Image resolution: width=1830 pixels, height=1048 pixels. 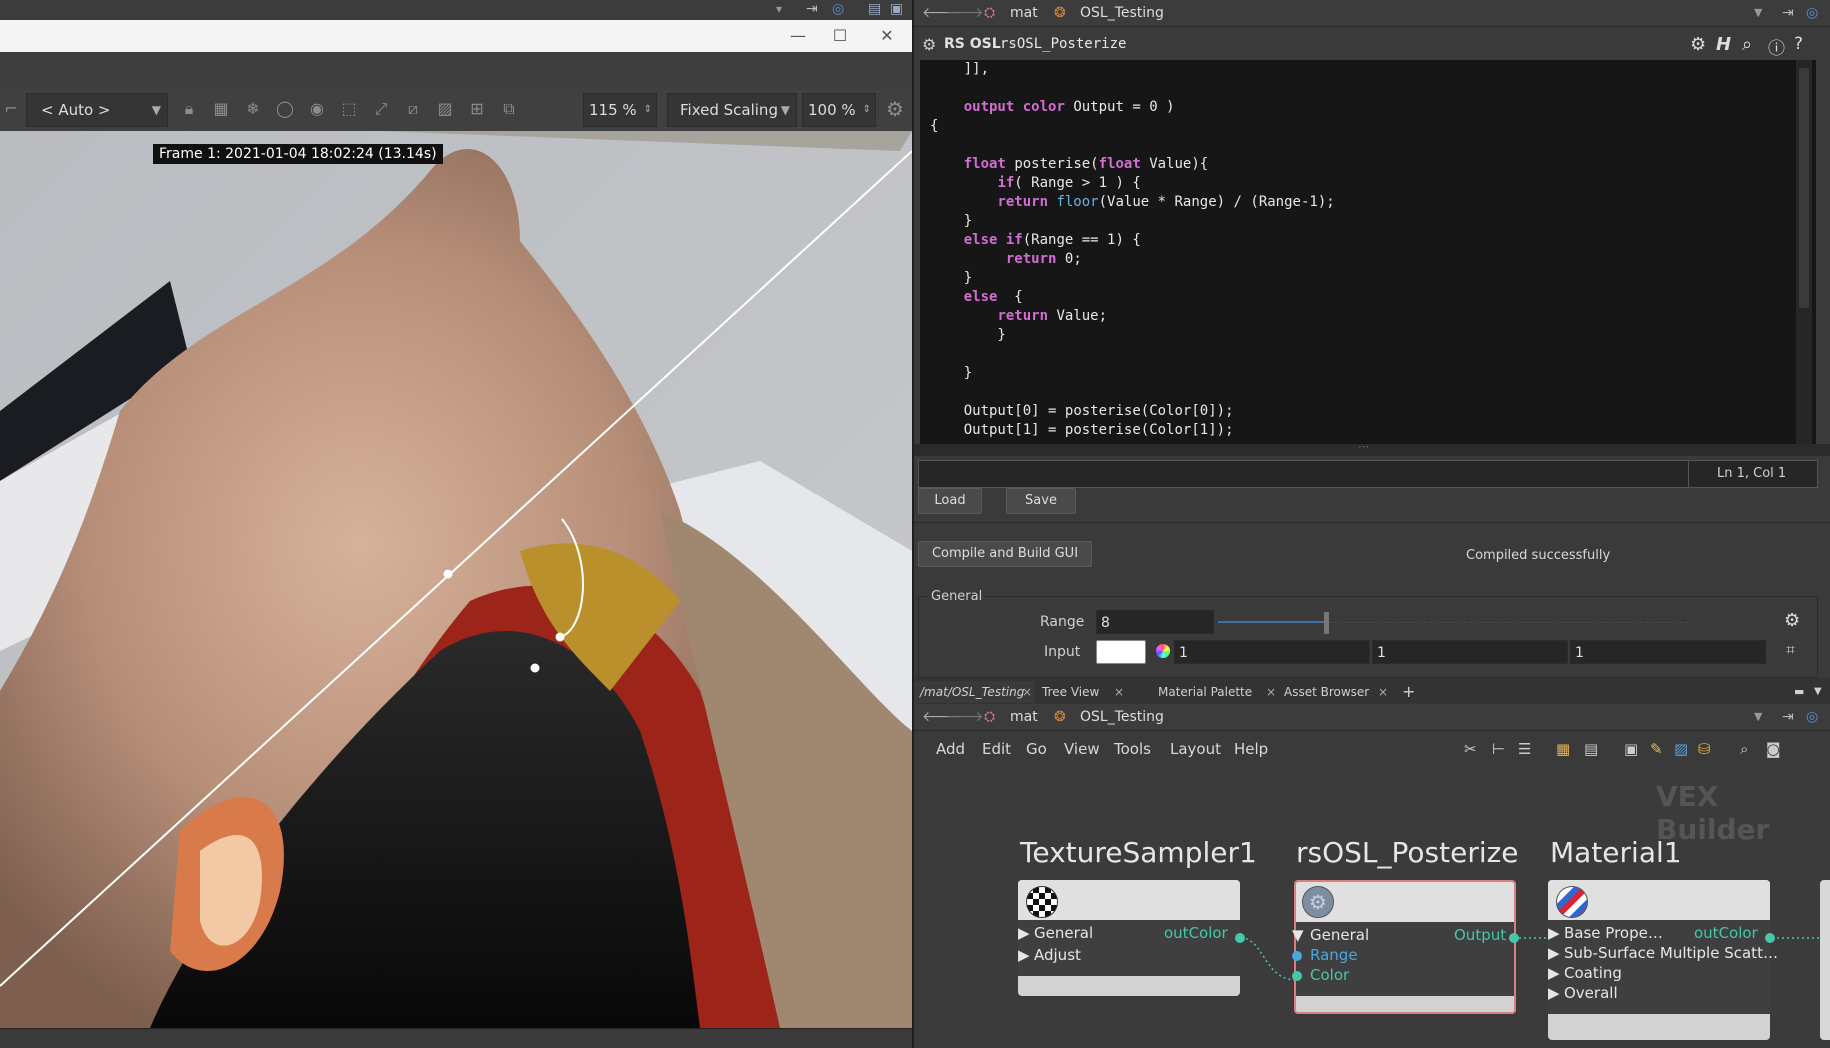 What do you see at coordinates (1155, 622) in the screenshot?
I see `range-input: 8` at bounding box center [1155, 622].